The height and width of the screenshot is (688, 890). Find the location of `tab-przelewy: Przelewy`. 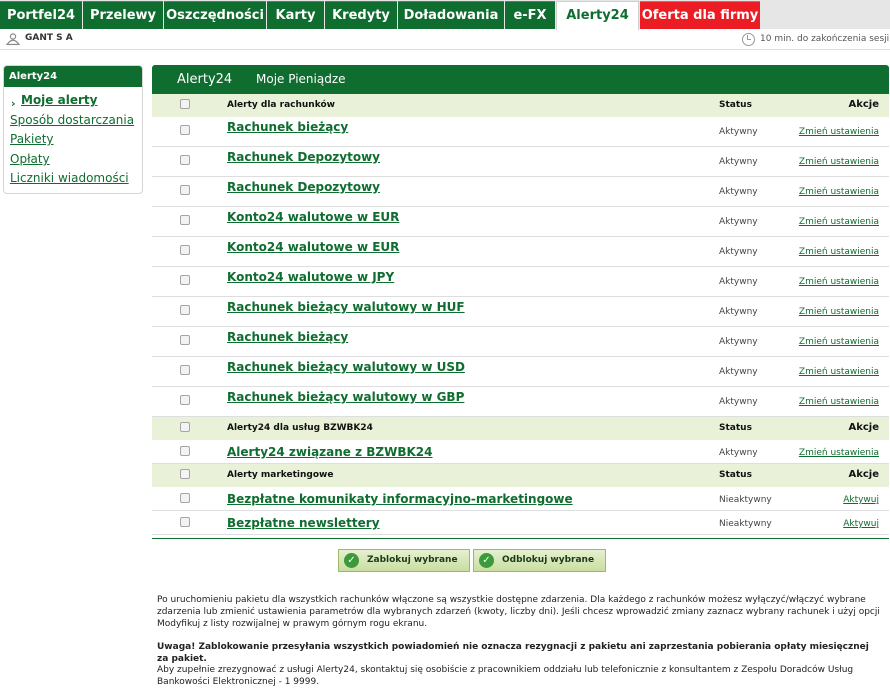

tab-przelewy: Przelewy is located at coordinates (123, 15).